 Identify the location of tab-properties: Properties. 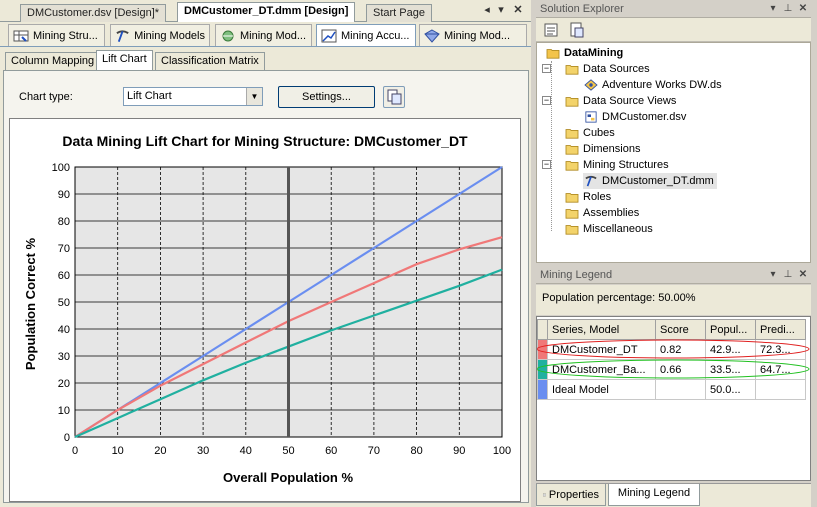
(571, 495).